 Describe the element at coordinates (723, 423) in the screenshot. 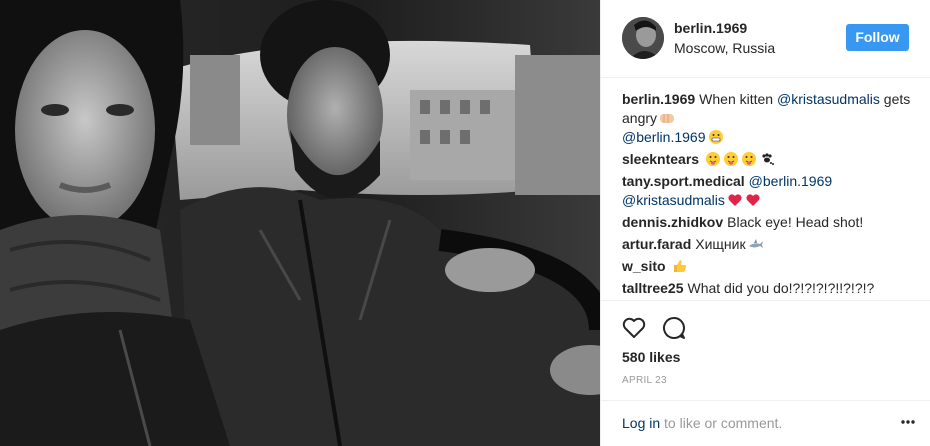

I see `login-prompt-text: to like or comment.` at that location.